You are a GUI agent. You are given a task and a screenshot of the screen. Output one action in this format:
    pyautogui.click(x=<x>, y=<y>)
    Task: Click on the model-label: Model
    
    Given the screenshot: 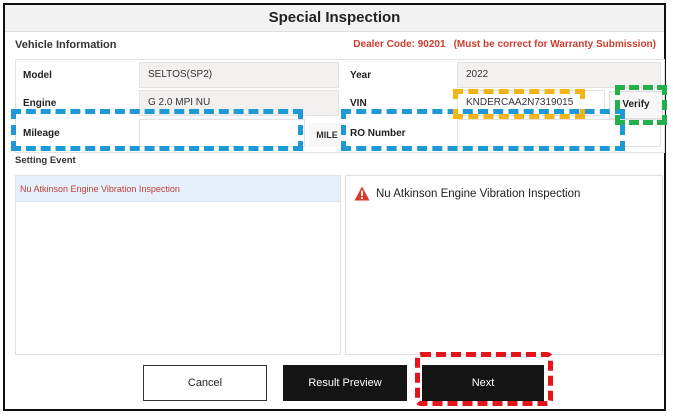 What is the action you would take?
    pyautogui.click(x=37, y=75)
    